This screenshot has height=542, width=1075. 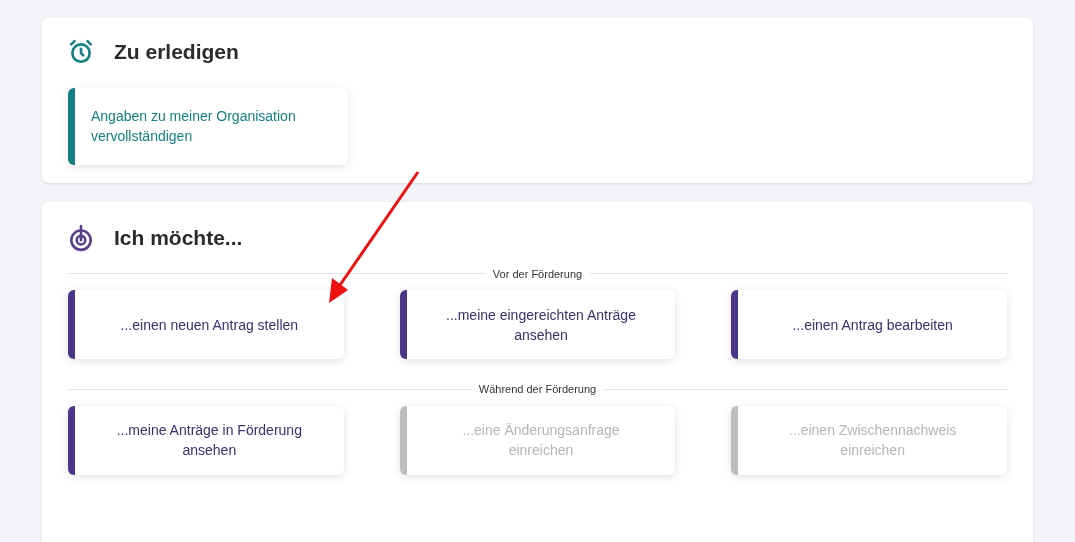 I want to click on section-title: Zu erledigen, so click(x=176, y=52).